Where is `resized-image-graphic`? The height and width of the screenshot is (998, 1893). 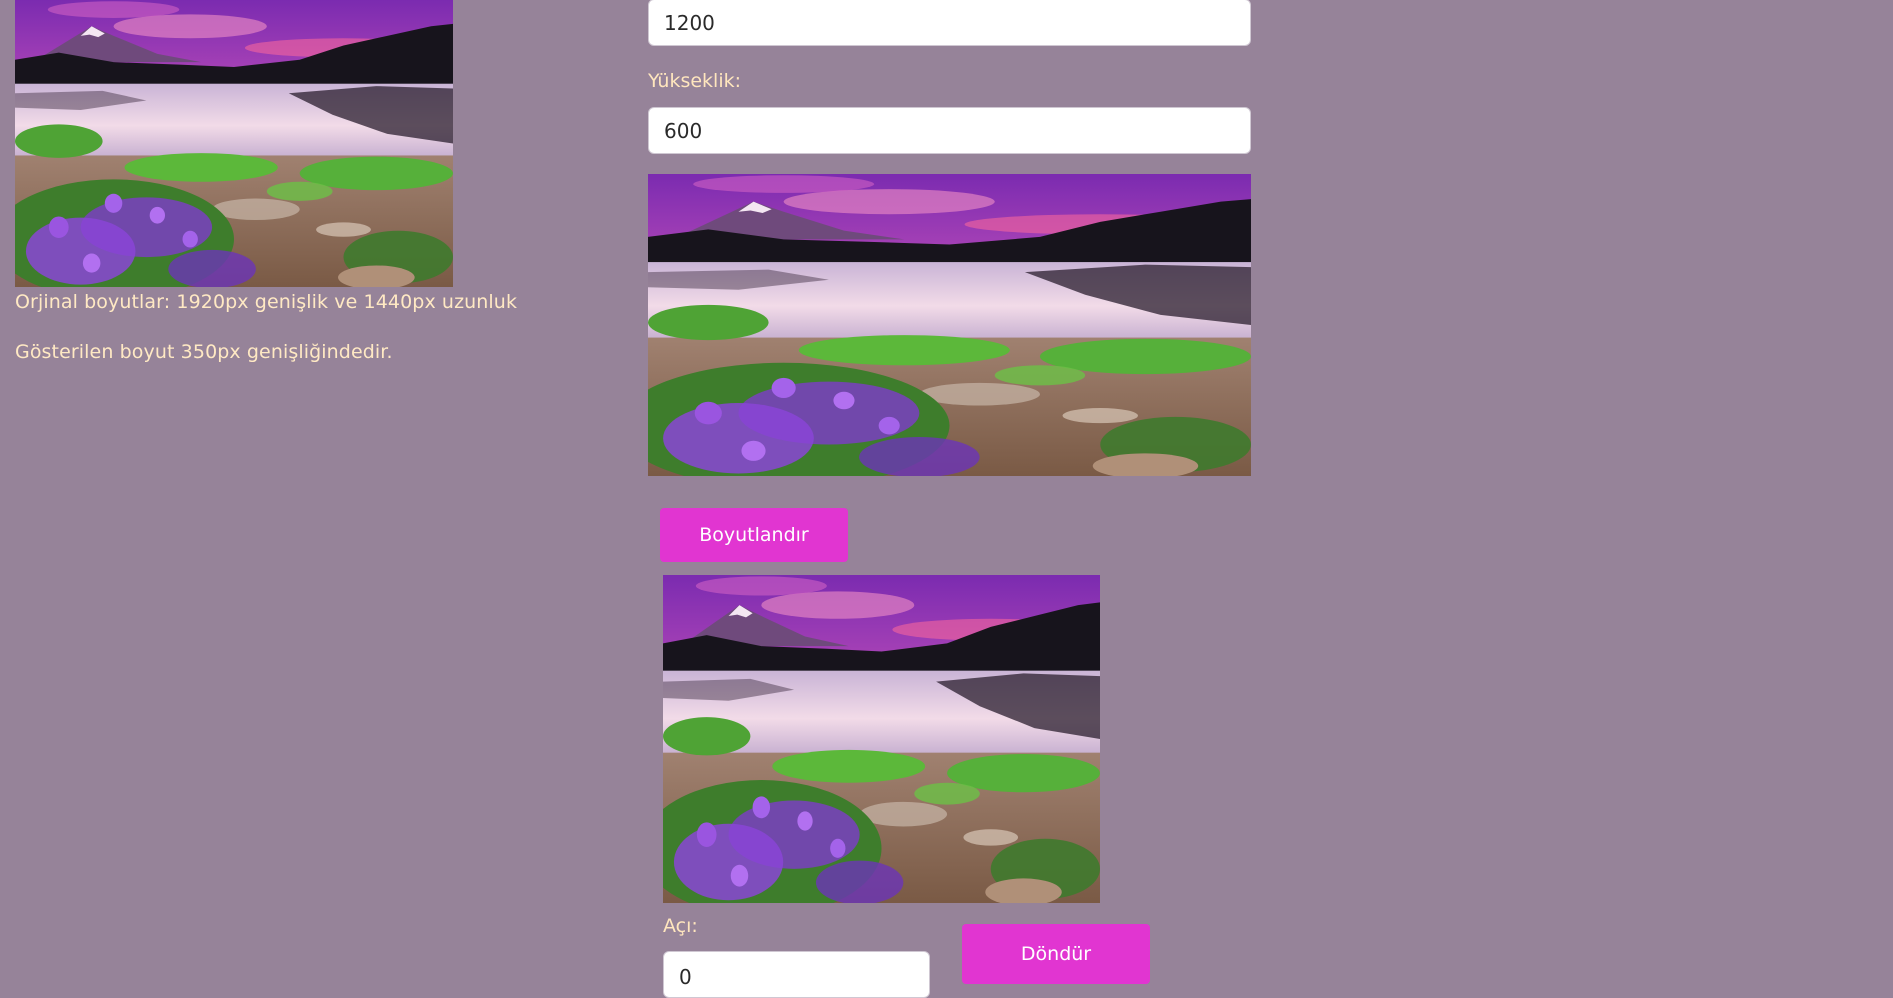 resized-image-graphic is located at coordinates (949, 325).